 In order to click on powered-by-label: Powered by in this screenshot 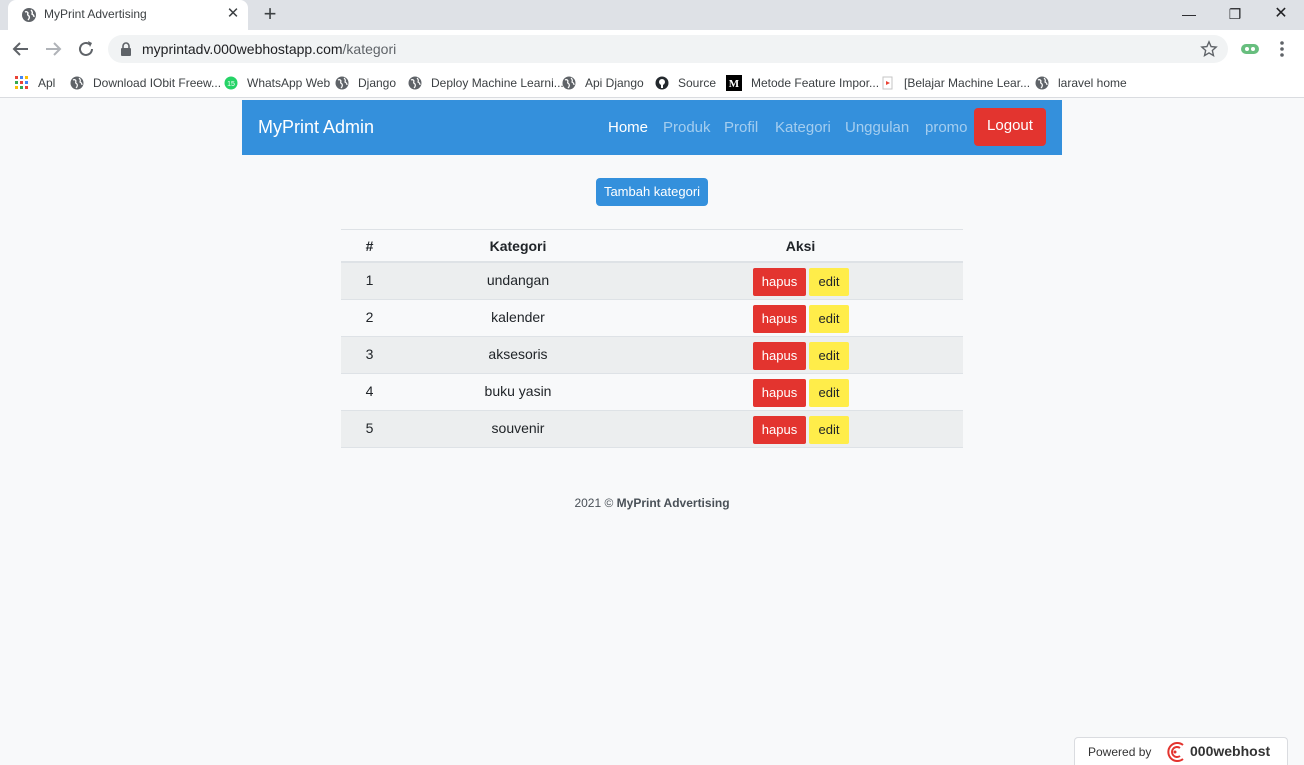, I will do `click(1120, 752)`.